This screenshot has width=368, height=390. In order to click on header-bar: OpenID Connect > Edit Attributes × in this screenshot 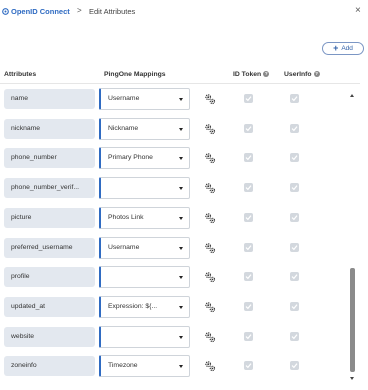, I will do `click(184, 15)`.